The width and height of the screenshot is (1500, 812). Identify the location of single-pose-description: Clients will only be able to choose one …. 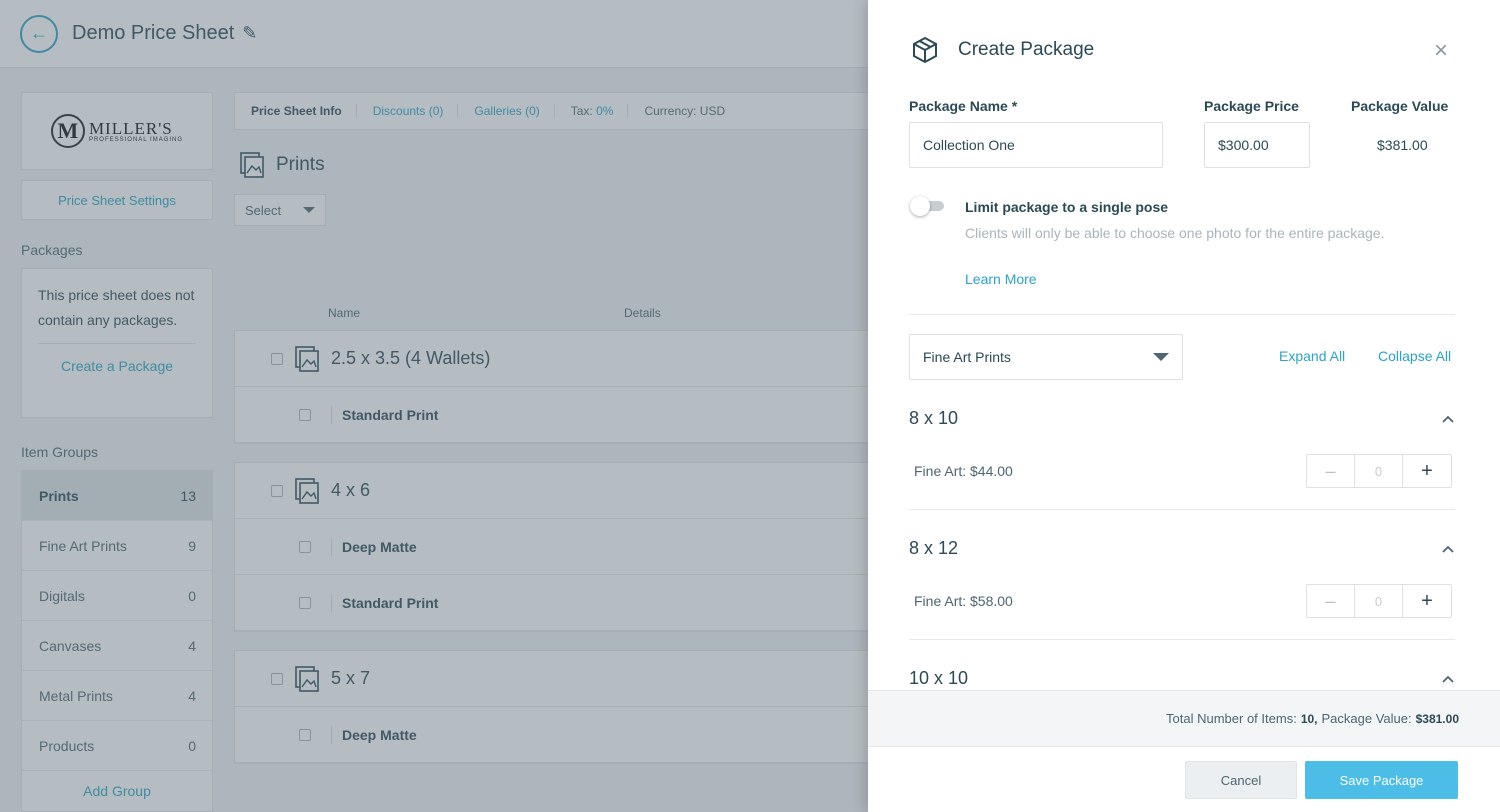
(1175, 233).